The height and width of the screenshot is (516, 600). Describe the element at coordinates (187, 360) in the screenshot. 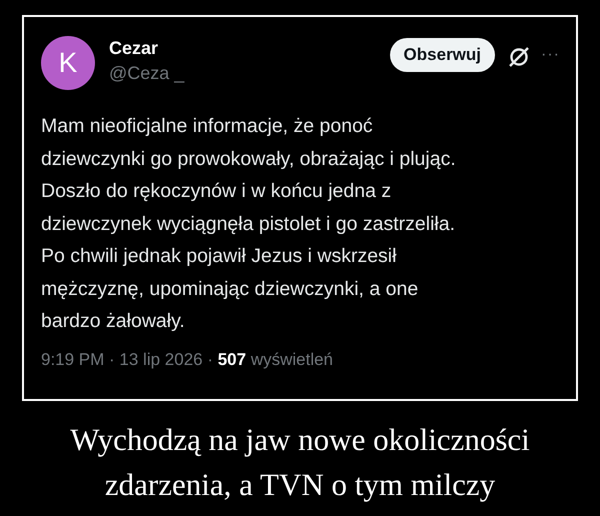

I see `tweet-meta: 9:19 PM · 13 lip 2026 · 507 wyświetleń` at that location.